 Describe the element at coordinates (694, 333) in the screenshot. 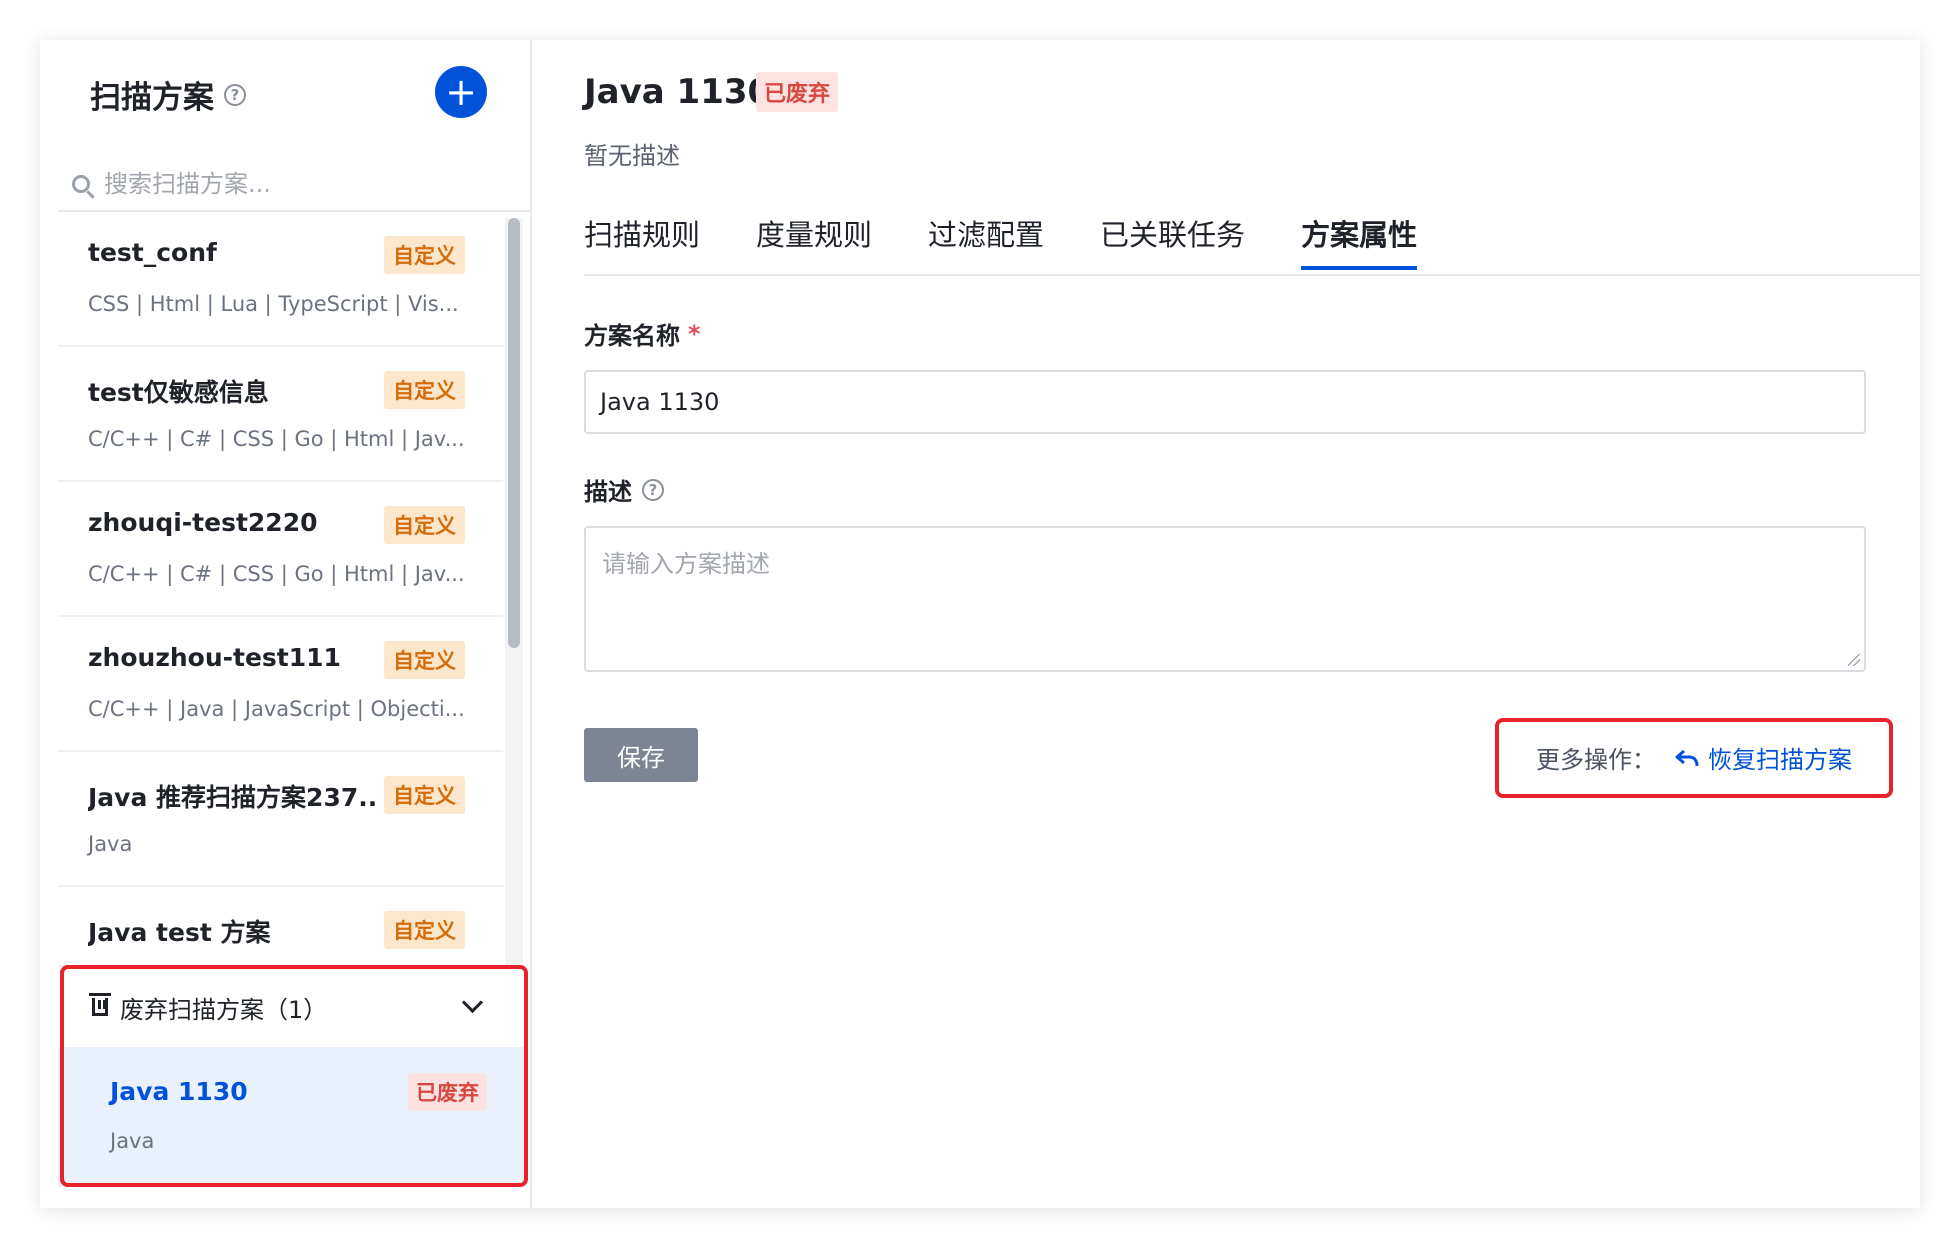

I see `required-mark: *` at that location.